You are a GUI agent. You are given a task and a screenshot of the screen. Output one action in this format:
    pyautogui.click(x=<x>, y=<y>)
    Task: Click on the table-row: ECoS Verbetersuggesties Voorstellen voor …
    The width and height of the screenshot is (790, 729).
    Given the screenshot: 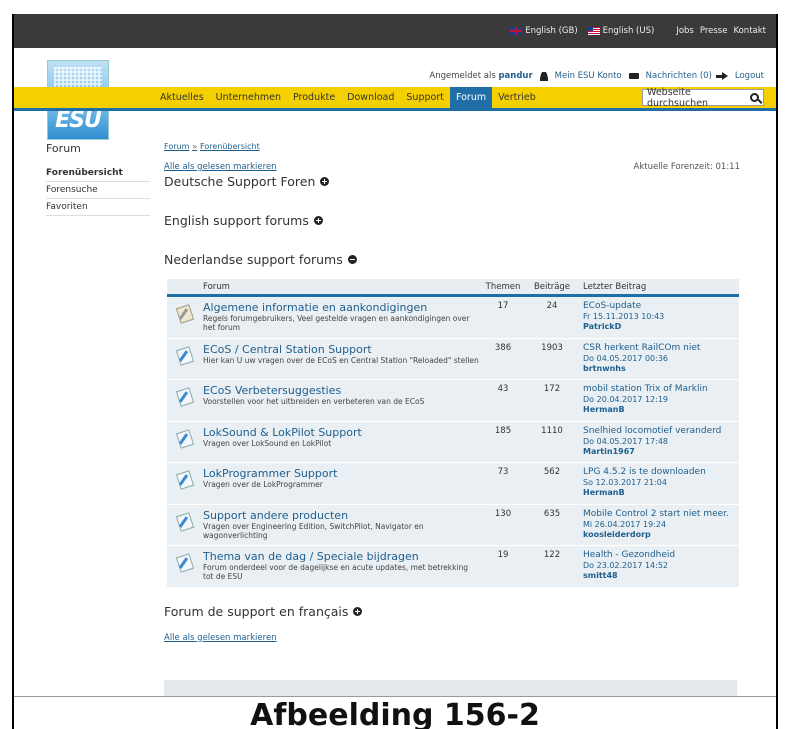 What is the action you would take?
    pyautogui.click(x=453, y=401)
    